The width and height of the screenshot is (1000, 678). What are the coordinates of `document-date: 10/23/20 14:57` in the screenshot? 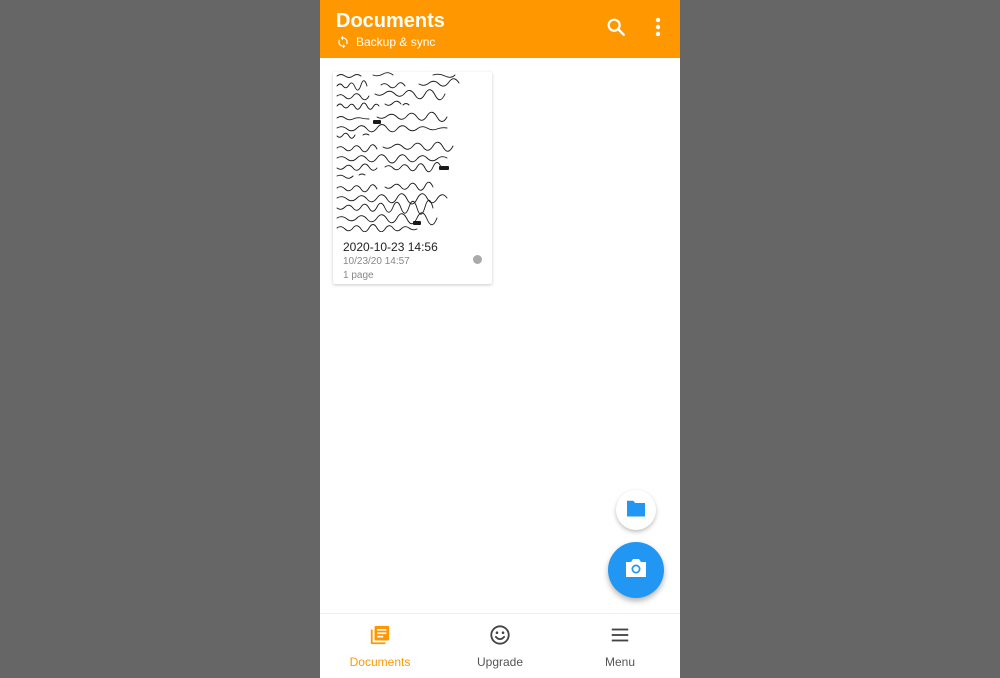 It's located at (376, 261).